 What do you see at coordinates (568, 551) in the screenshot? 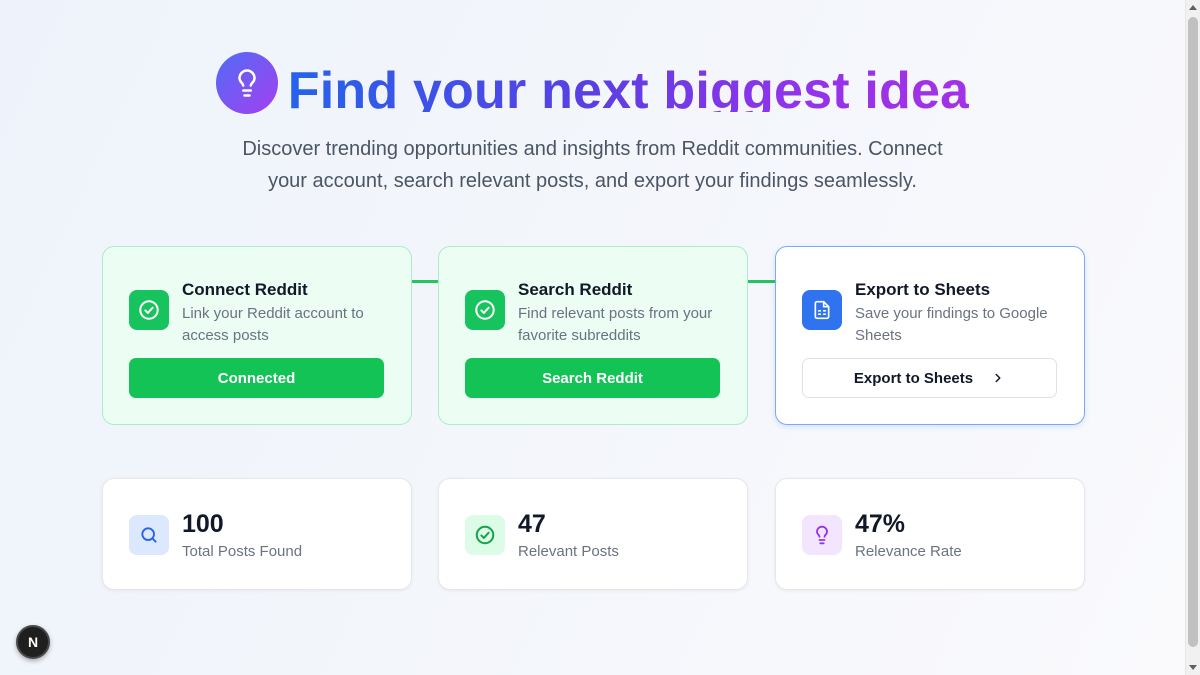
I see `stat-label: Relevant Posts` at bounding box center [568, 551].